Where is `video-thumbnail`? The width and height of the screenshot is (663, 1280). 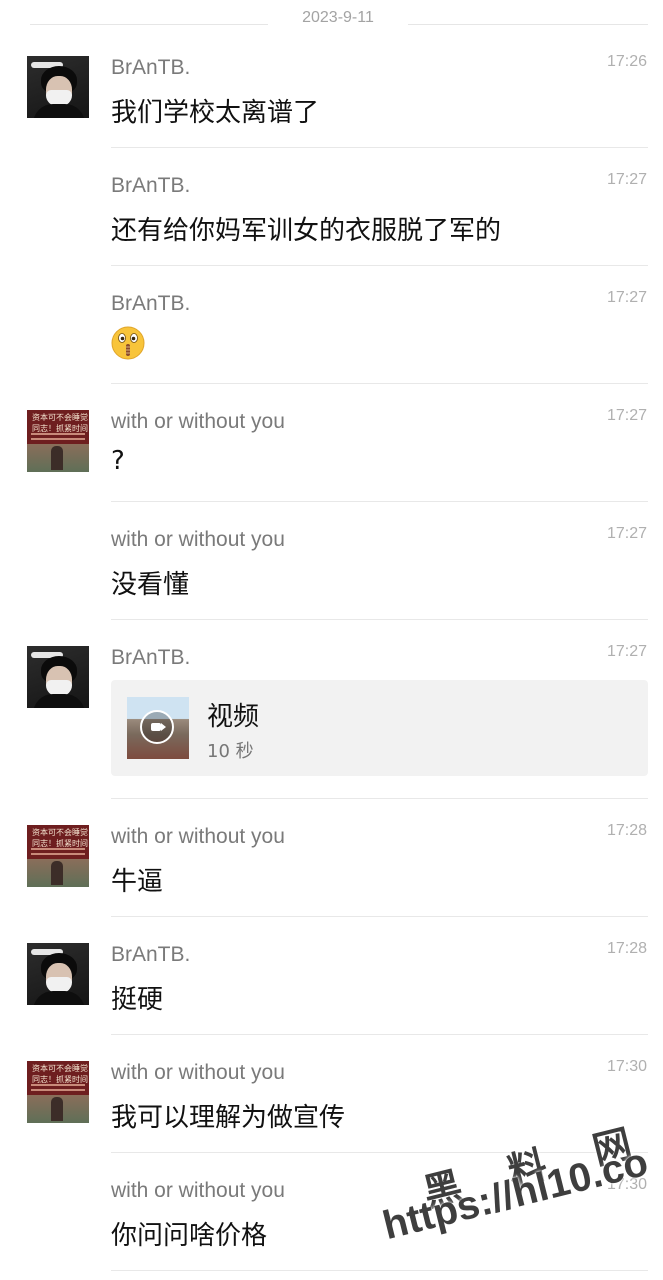
video-thumbnail is located at coordinates (158, 728).